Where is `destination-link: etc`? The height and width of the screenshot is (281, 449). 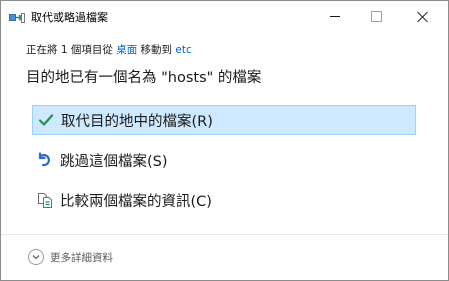
destination-link: etc is located at coordinates (183, 50).